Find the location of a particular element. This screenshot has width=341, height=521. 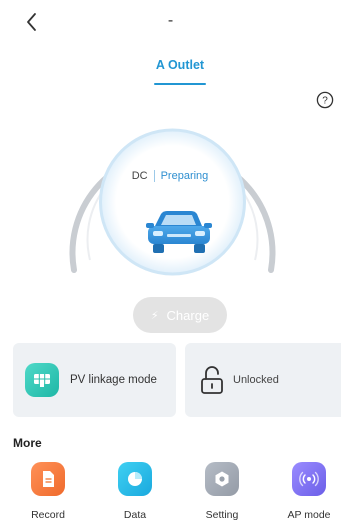

more-item-label: Setting is located at coordinates (222, 515).